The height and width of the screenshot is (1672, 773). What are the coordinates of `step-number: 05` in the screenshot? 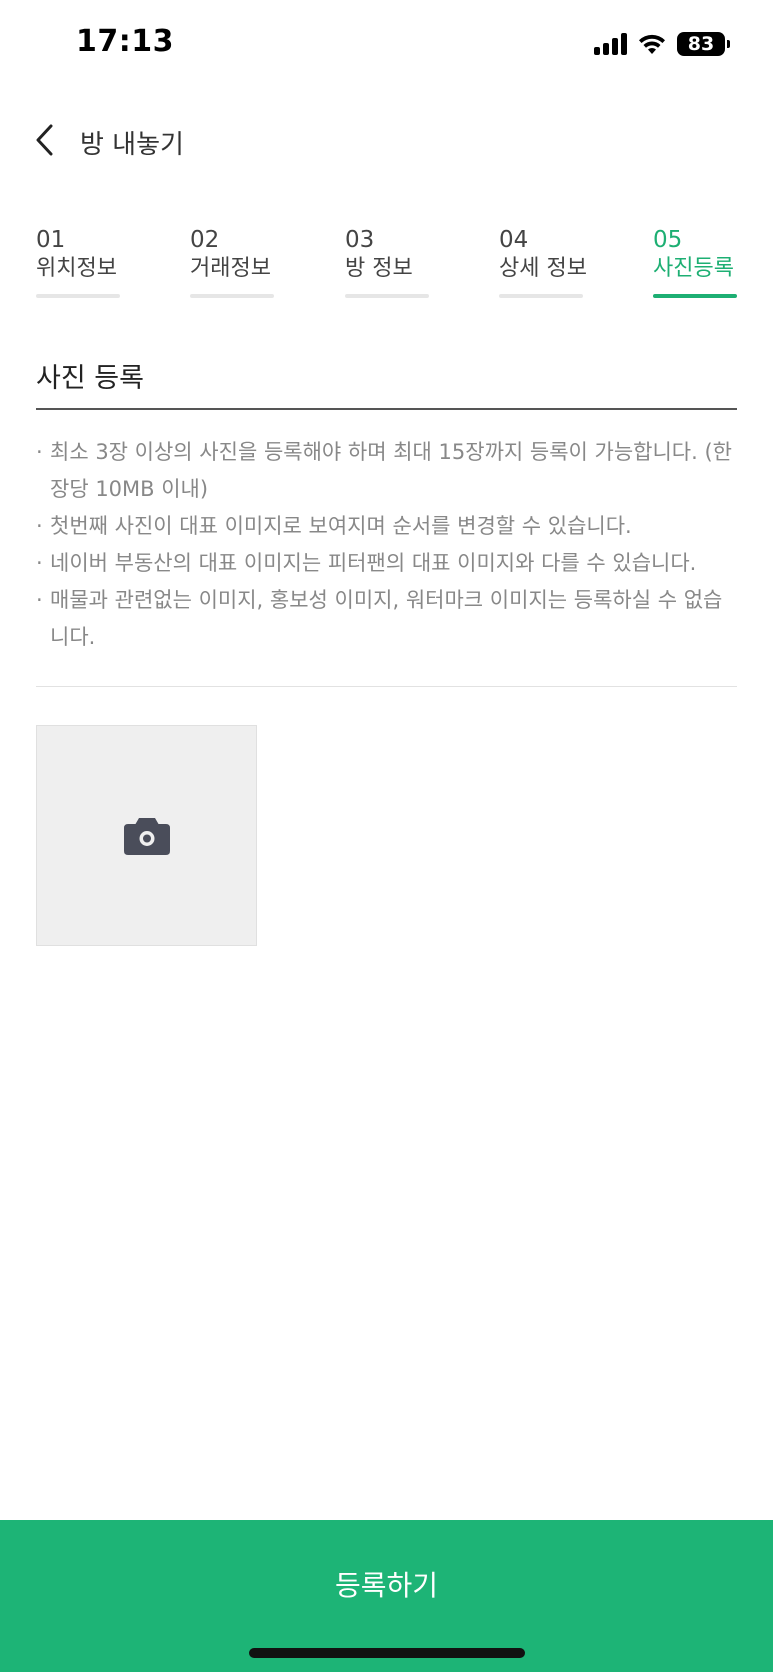 It's located at (668, 240).